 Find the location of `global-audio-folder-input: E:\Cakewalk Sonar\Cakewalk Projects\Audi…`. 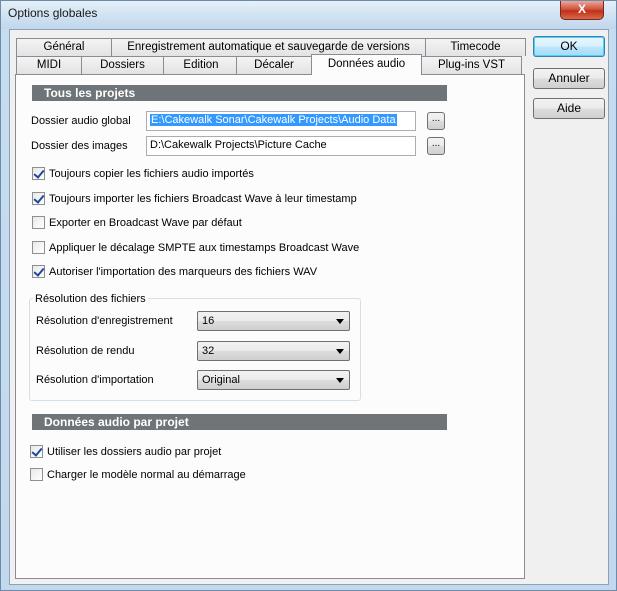

global-audio-folder-input: E:\Cakewalk Sonar\Cakewalk Projects\Audi… is located at coordinates (281, 121).